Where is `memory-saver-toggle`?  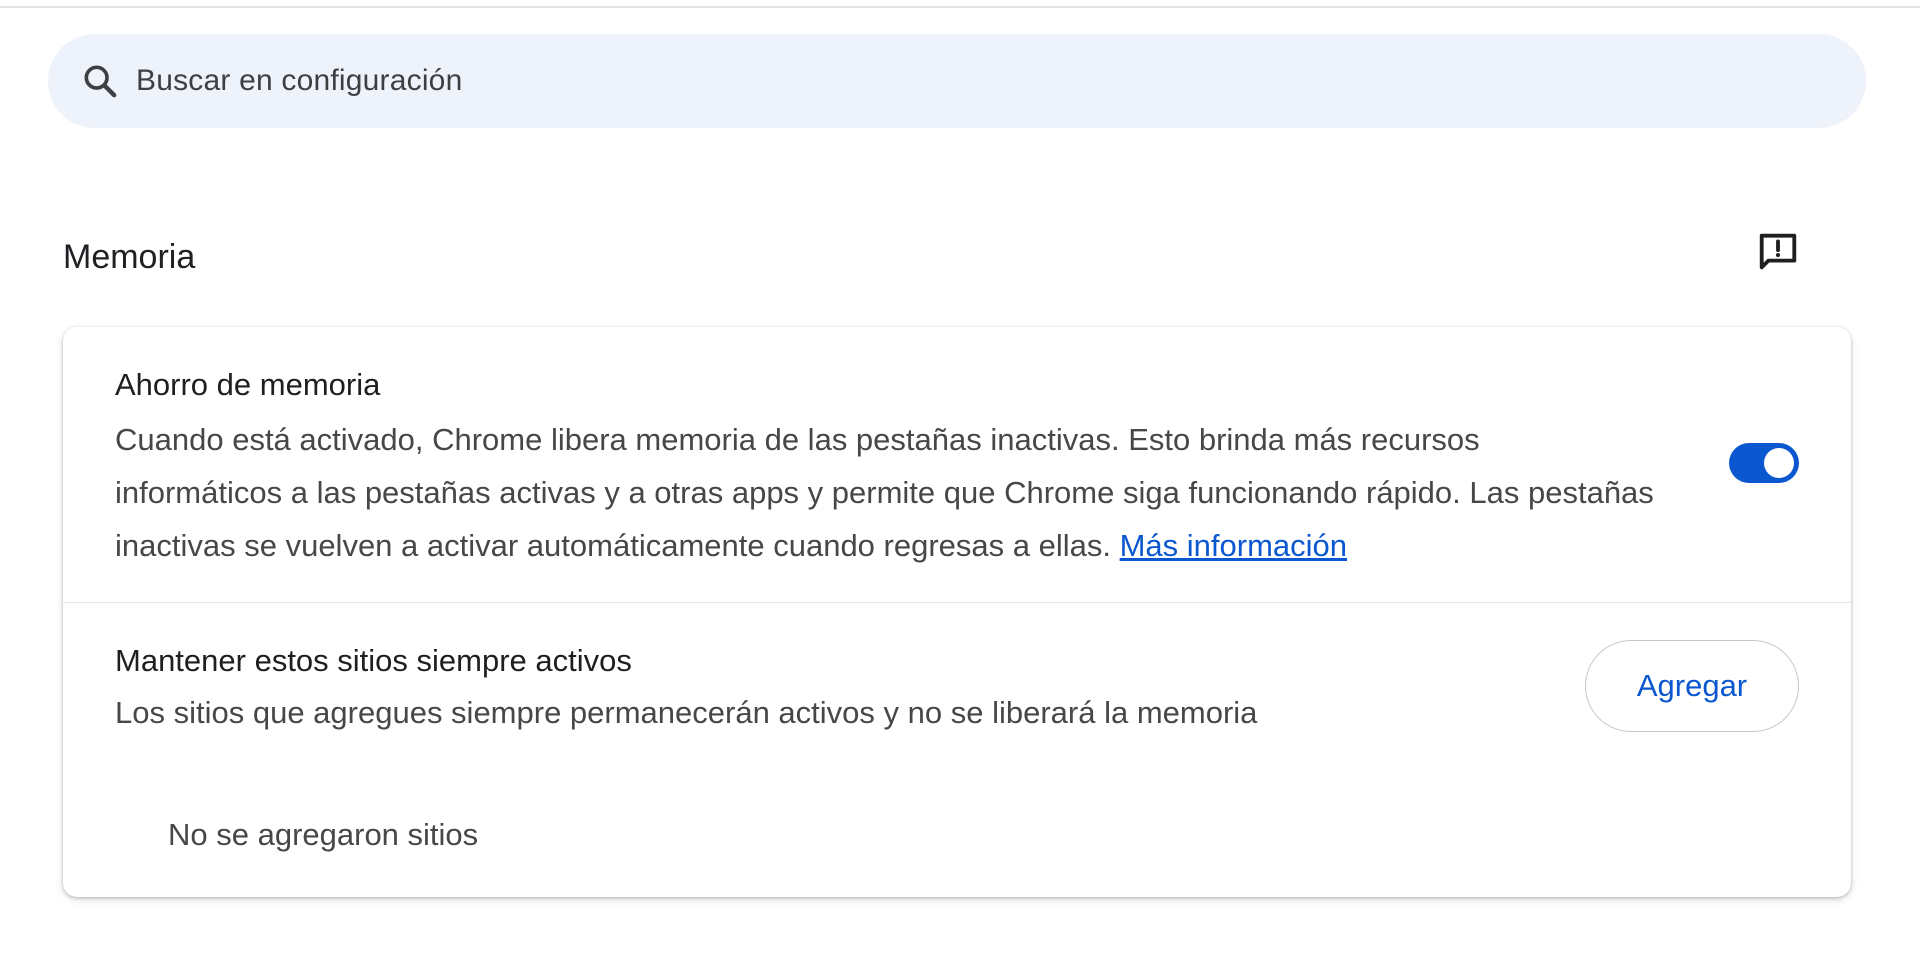 memory-saver-toggle is located at coordinates (1764, 463).